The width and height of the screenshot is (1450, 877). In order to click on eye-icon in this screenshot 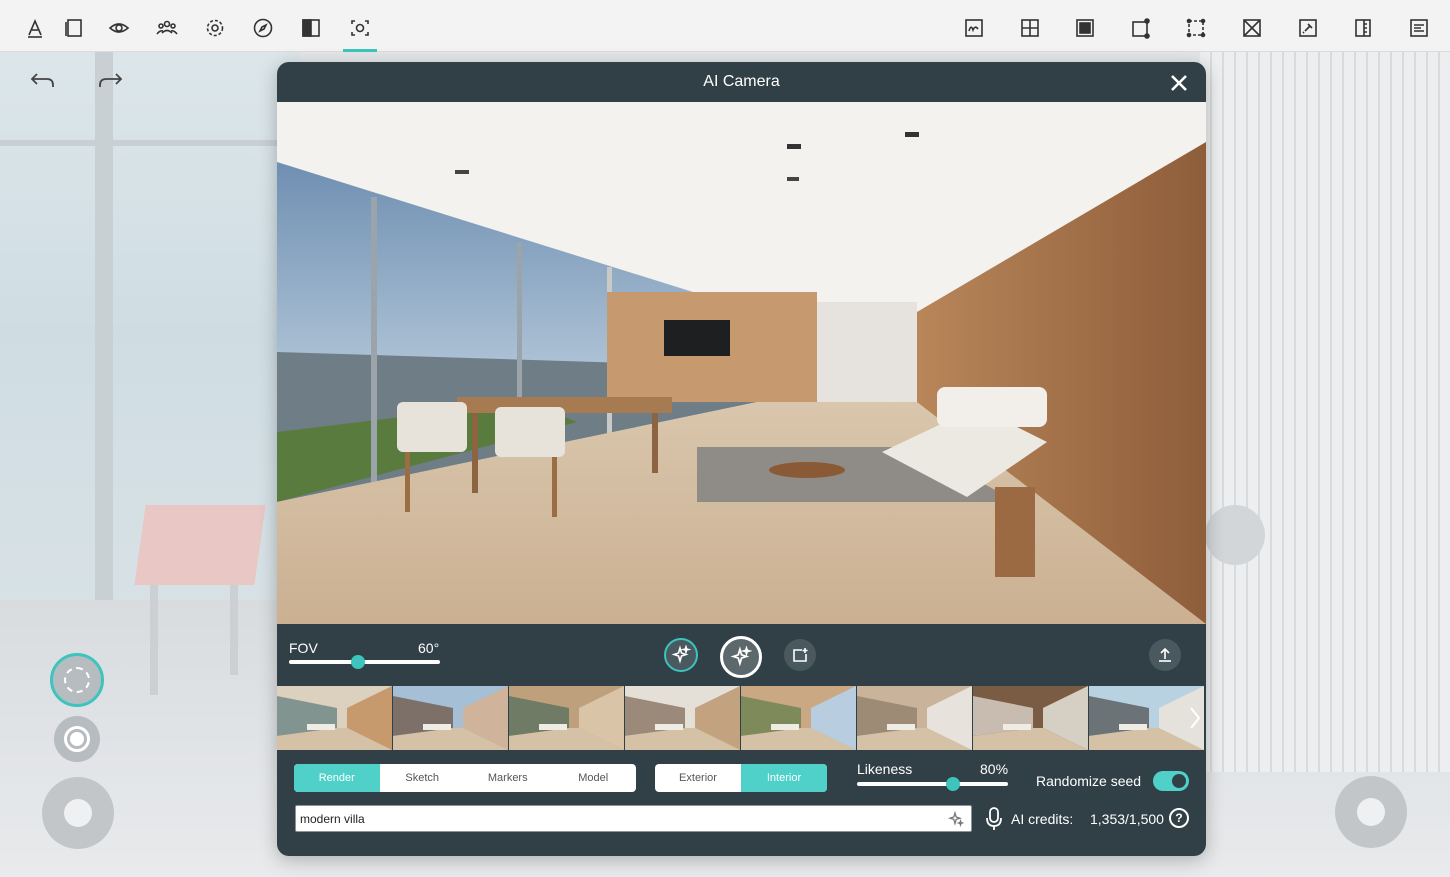, I will do `click(119, 28)`.